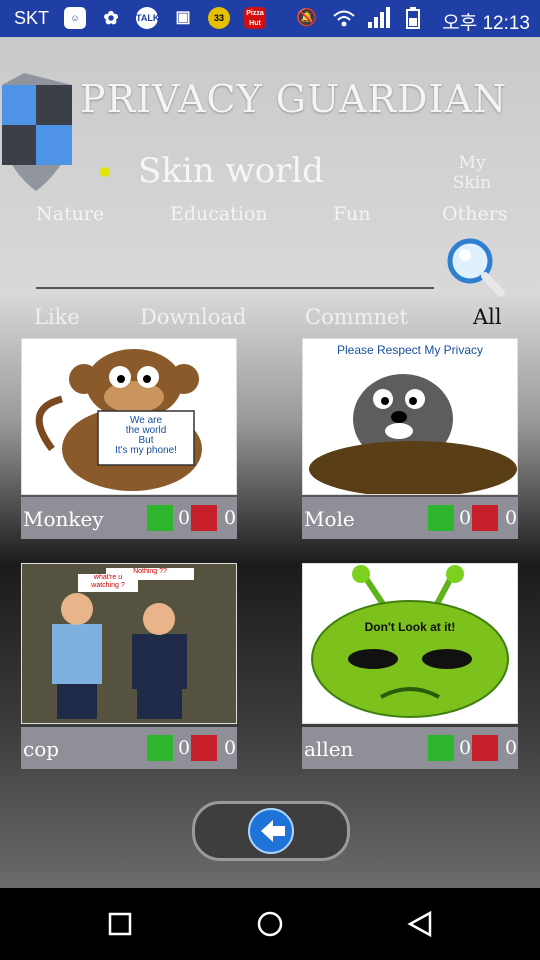  What do you see at coordinates (294, 99) in the screenshot?
I see `app-title: PRIVACY GUARDIAN` at bounding box center [294, 99].